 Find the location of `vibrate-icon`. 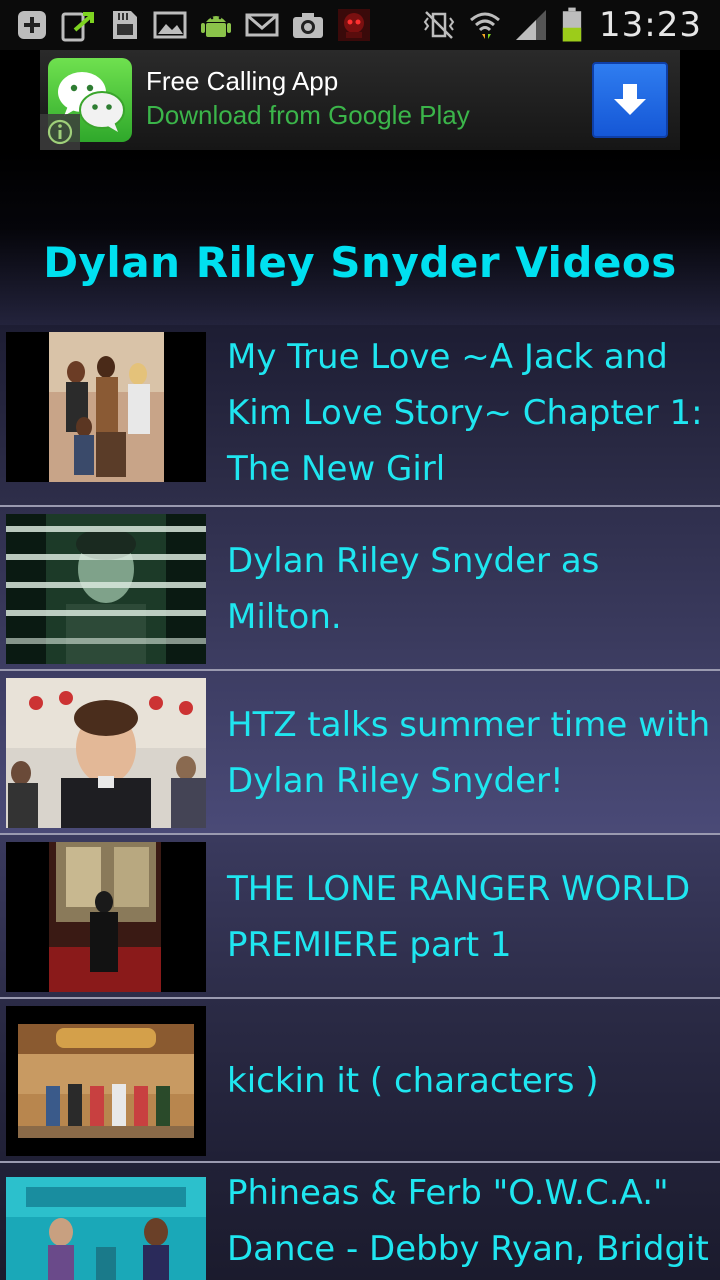

vibrate-icon is located at coordinates (439, 25).